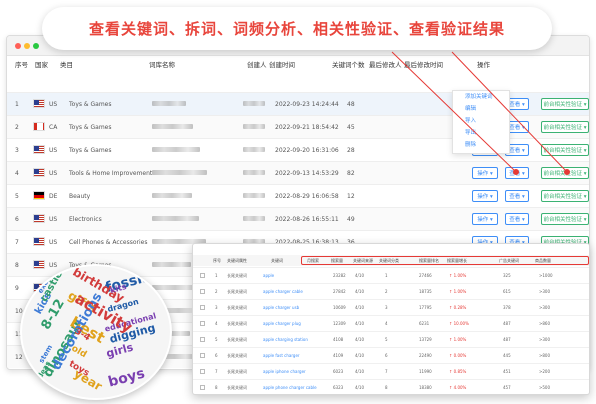  Describe the element at coordinates (457, 260) in the screenshot. I see `detail-header-growth: 搜索量增长` at that location.